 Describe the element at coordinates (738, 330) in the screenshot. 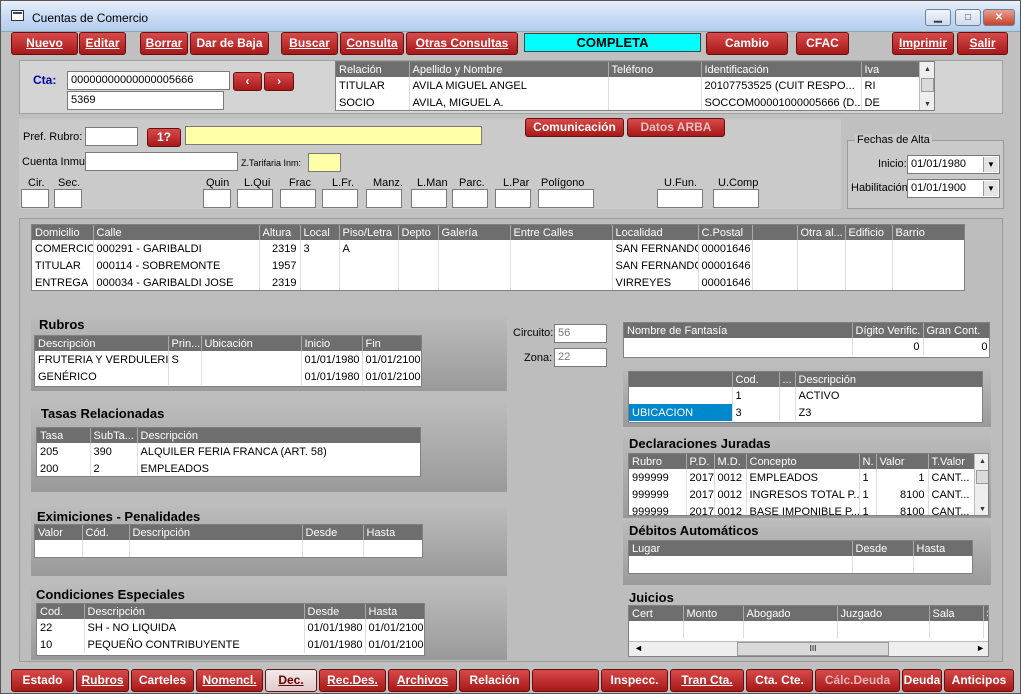

I see `column-header: Nombre de Fantasía` at that location.